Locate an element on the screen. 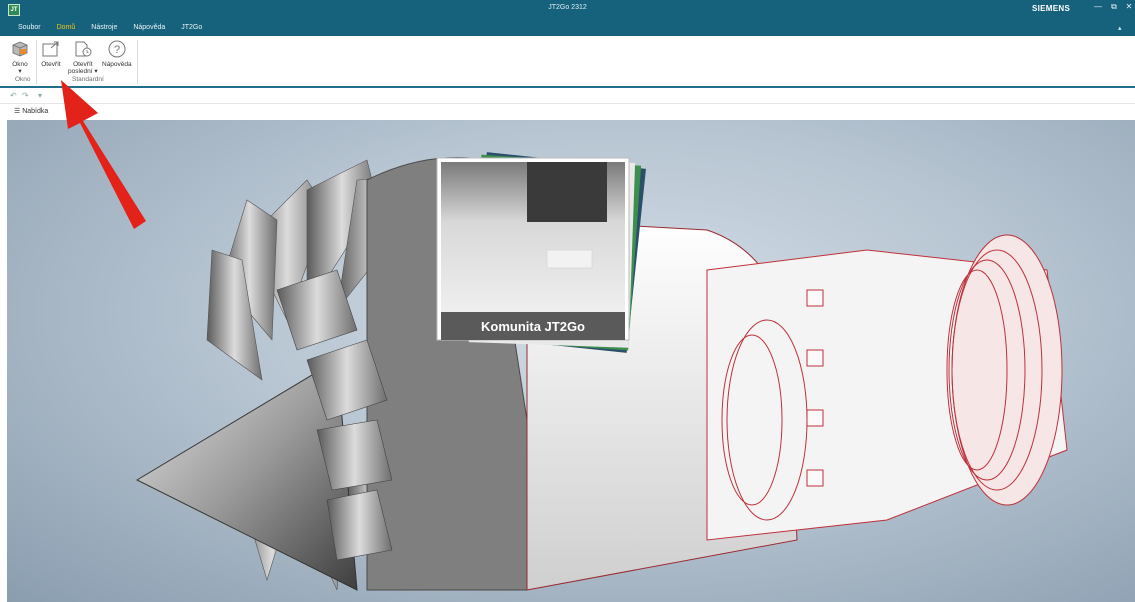 The height and width of the screenshot is (602, 1135). annotation-arrow is located at coordinates (103, 154).